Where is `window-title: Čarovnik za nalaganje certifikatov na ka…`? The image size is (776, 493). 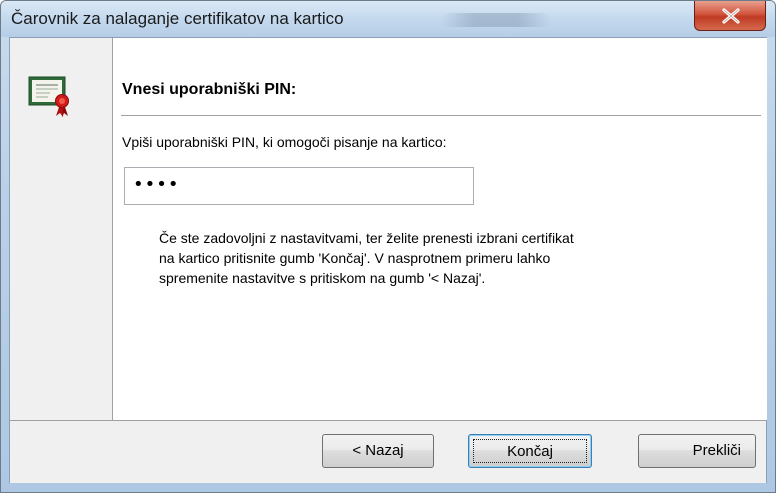
window-title: Čarovnik za nalaganje certifikatov na ka… is located at coordinates (177, 18).